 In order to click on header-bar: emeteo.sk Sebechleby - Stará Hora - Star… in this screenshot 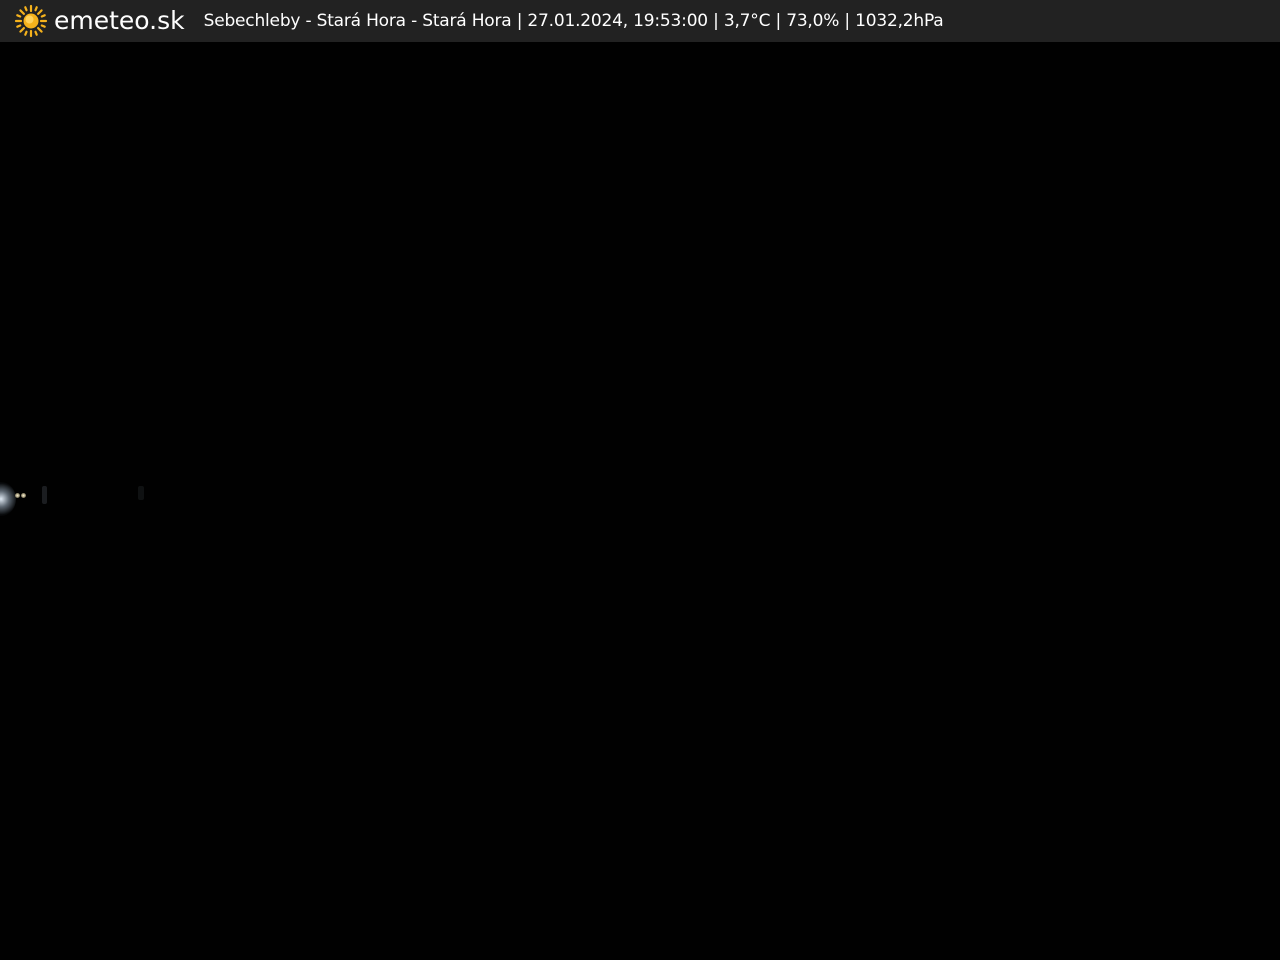, I will do `click(640, 21)`.